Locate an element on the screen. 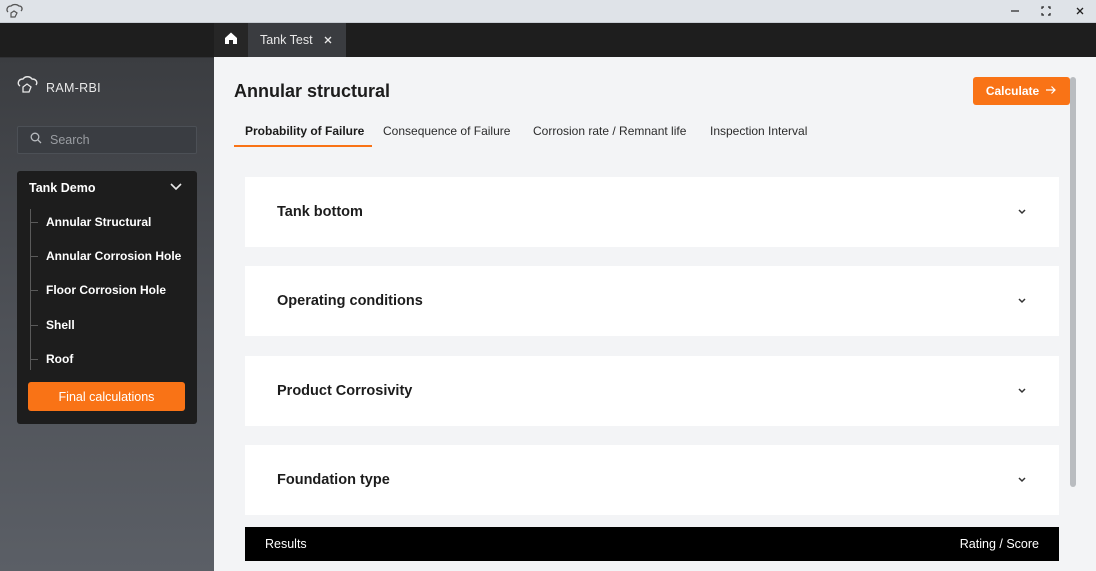 Image resolution: width=1096 pixels, height=571 pixels. close-window-button is located at coordinates (1080, 11).